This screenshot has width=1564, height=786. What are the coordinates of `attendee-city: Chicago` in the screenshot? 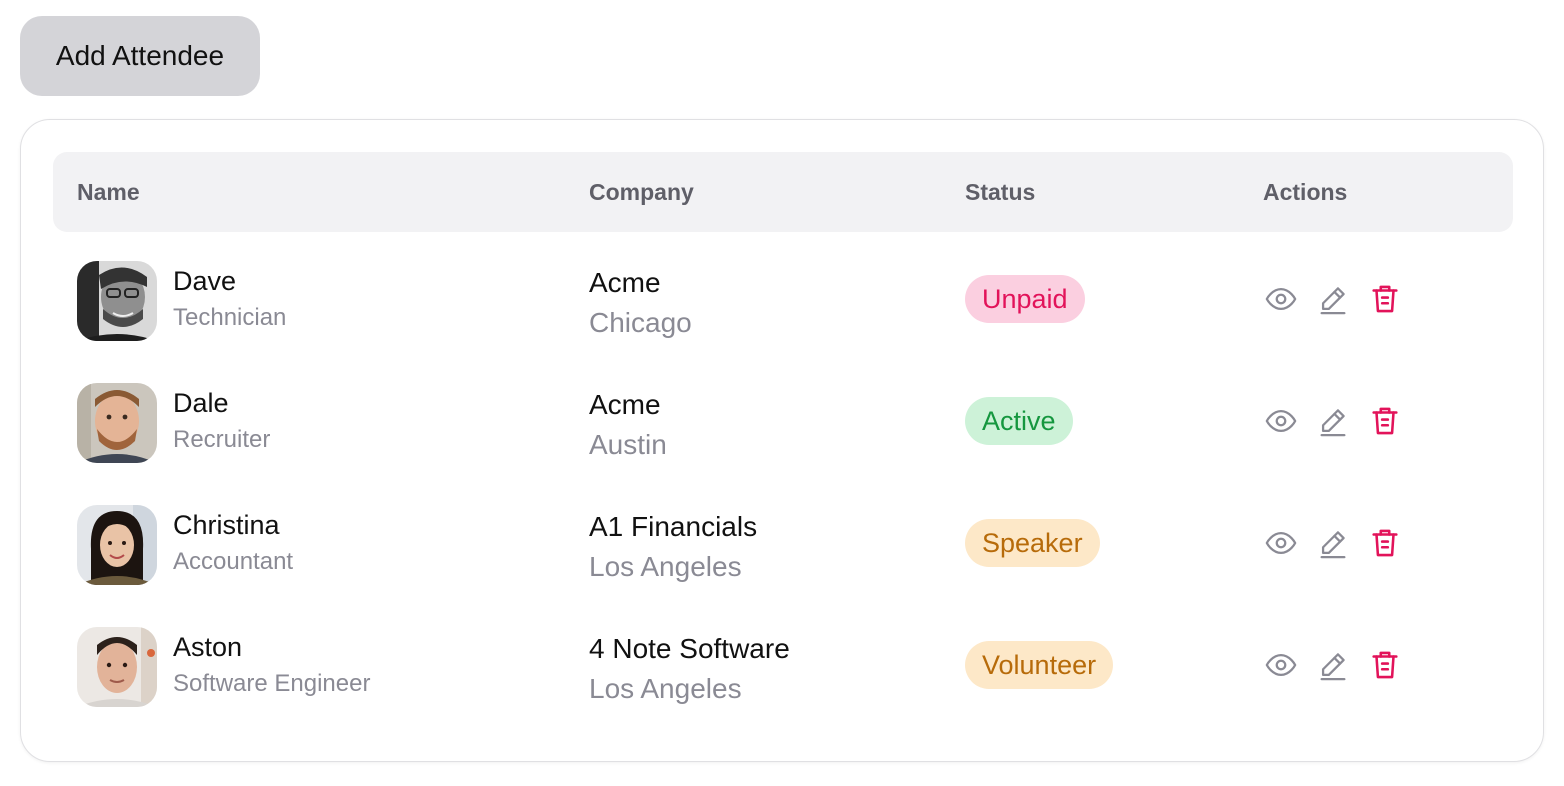 It's located at (640, 322).